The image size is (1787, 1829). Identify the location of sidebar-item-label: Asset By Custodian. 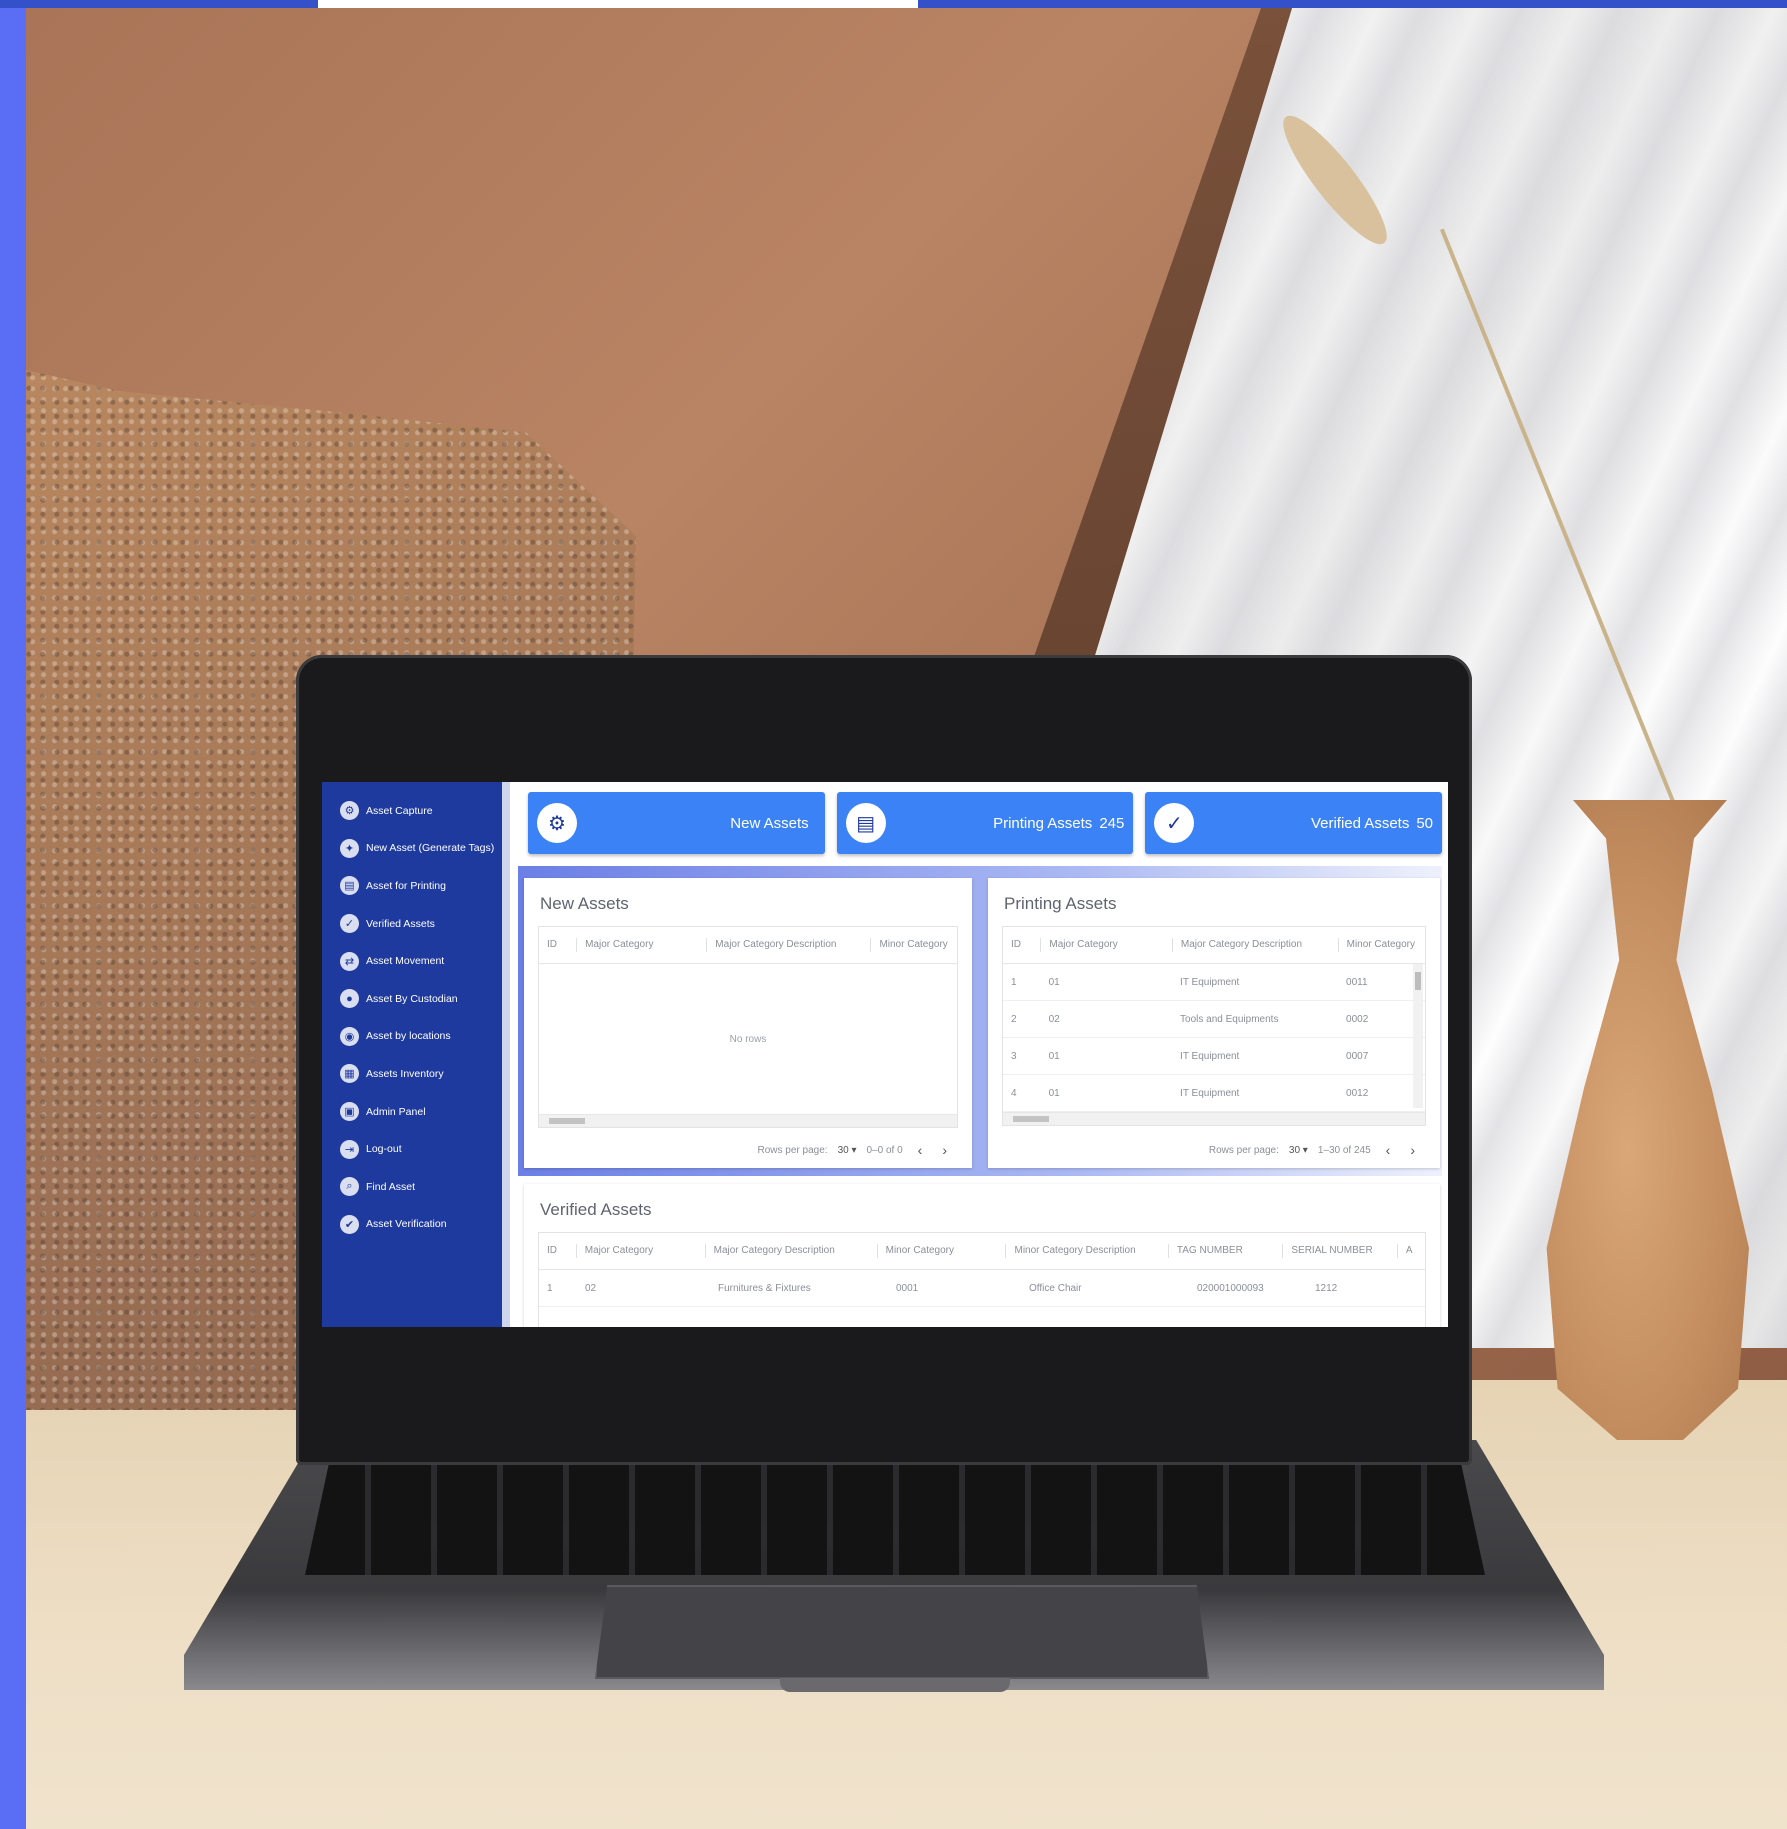
(412, 998).